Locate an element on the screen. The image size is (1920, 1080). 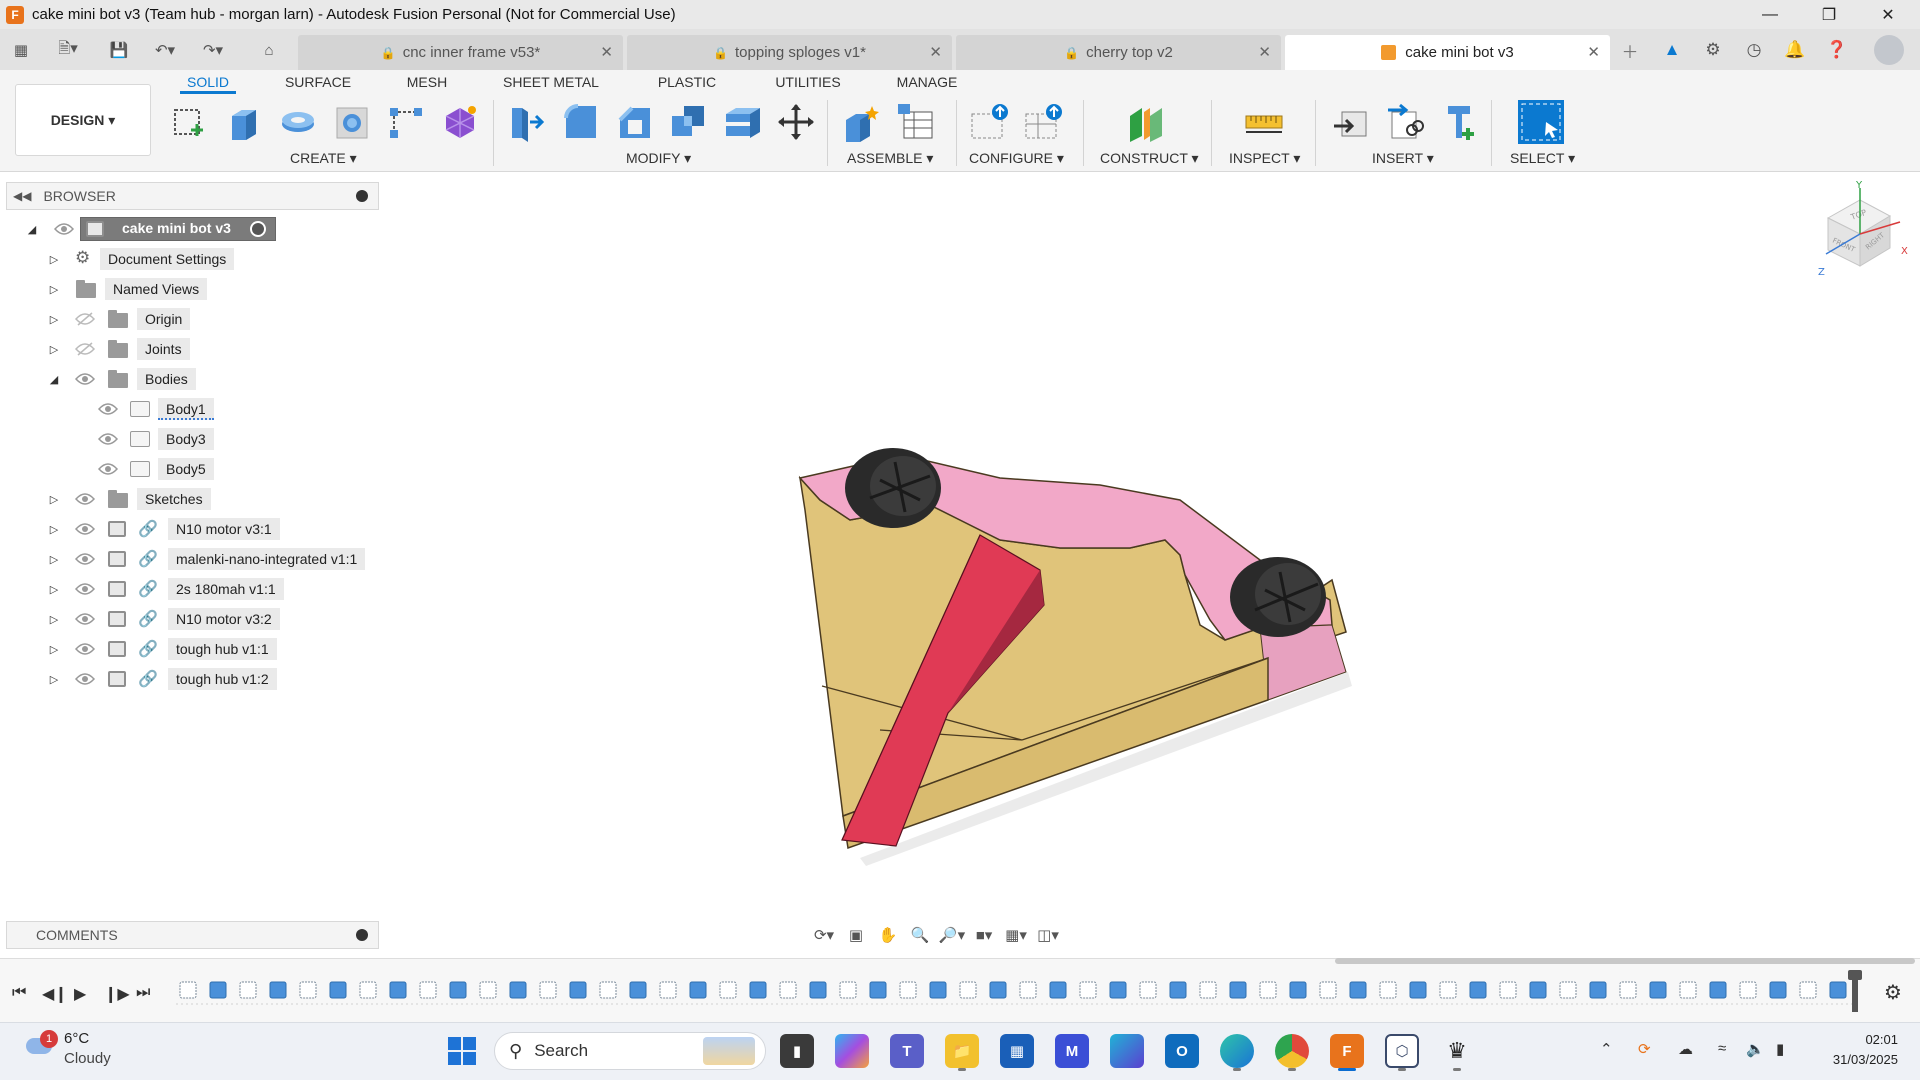
battery-icon: ▮ is located at coordinates (1780, 1049).